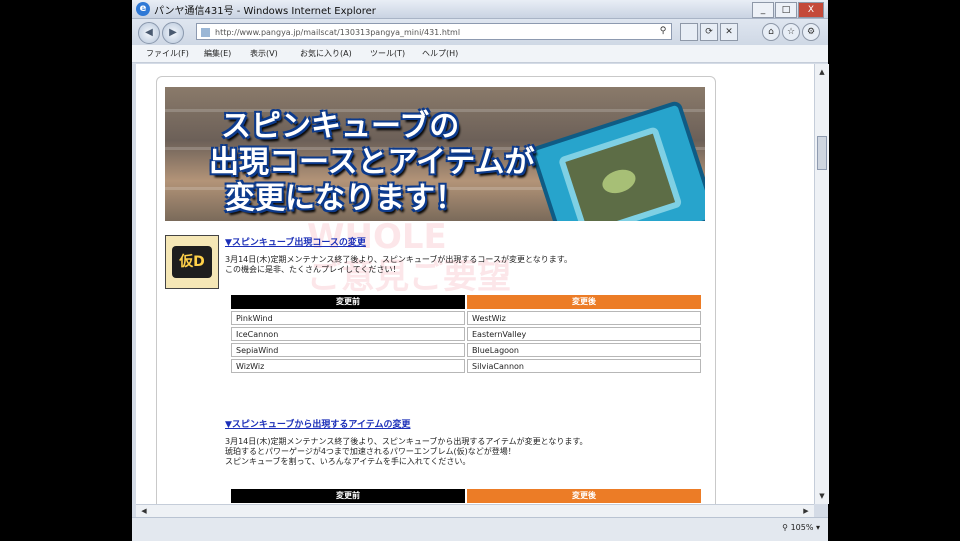 This screenshot has height=541, width=960. Describe the element at coordinates (584, 302) in the screenshot. I see `after-header: 変更後` at that location.